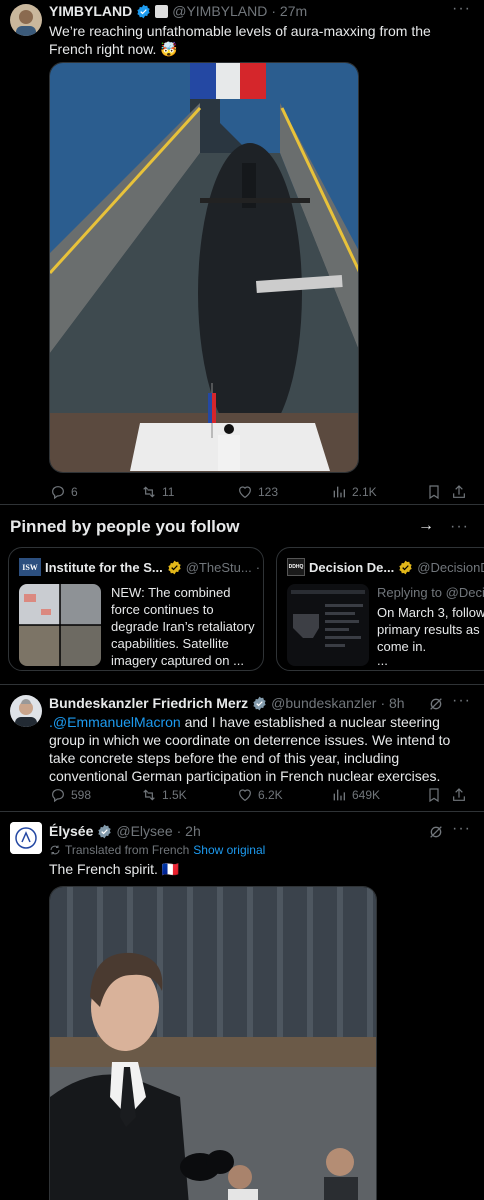 This screenshot has height=1200, width=484. I want to click on like-count: 123, so click(268, 492).